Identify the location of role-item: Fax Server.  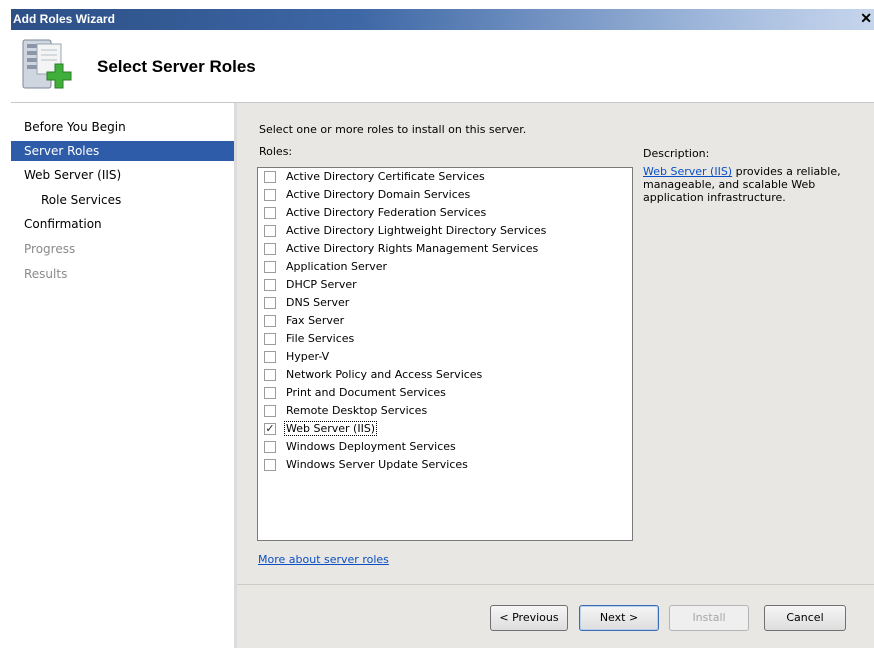
(445, 321).